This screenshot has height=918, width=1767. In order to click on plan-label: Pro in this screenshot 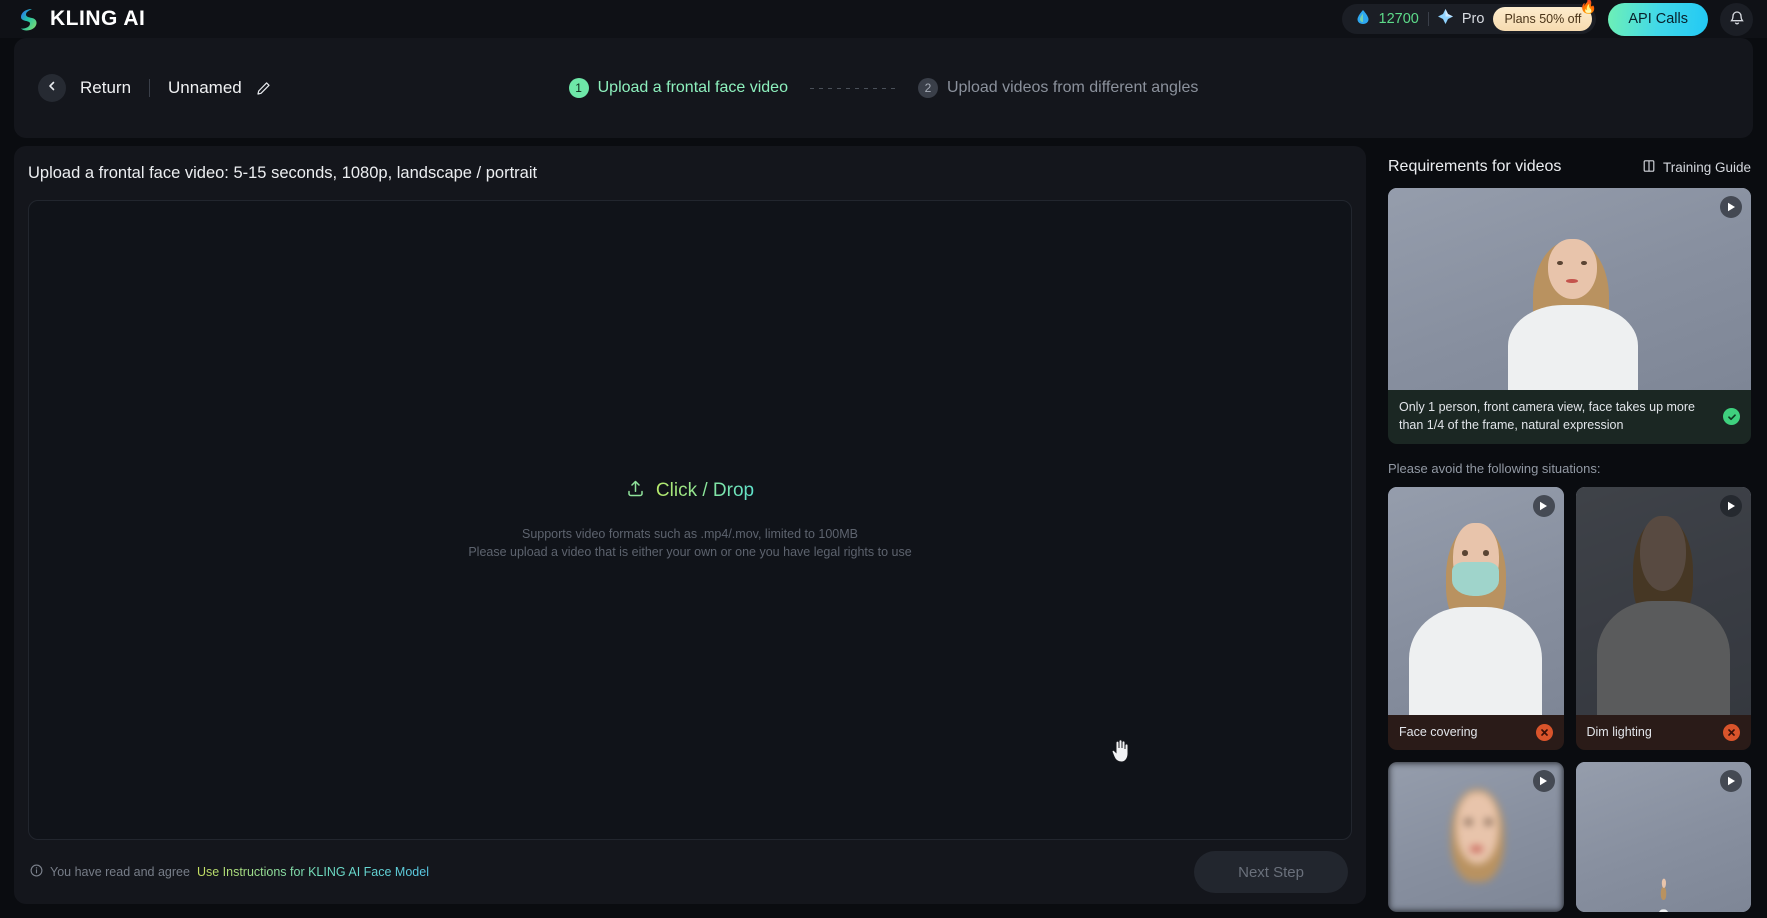, I will do `click(1473, 19)`.